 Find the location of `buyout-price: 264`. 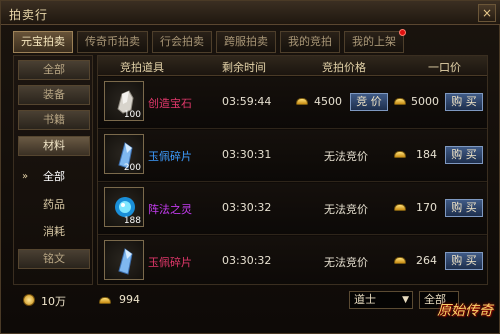

buyout-price: 264 is located at coordinates (426, 260).